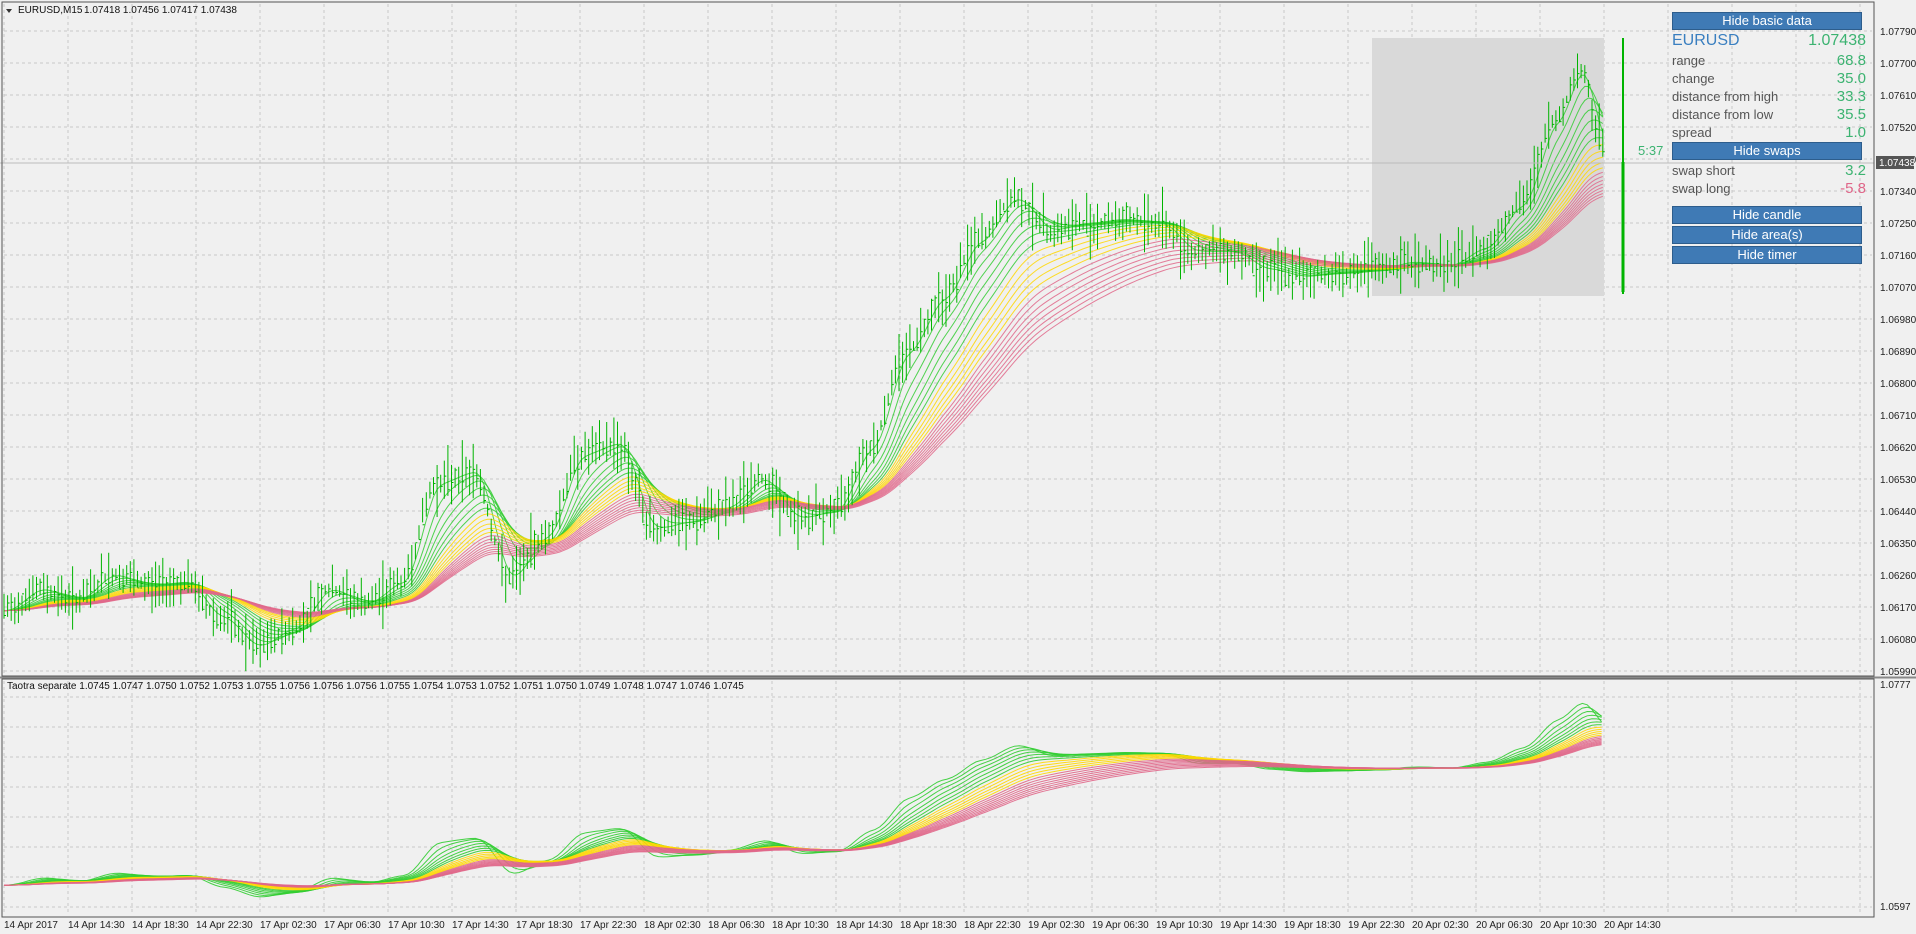  I want to click on time-axis-label: 14 Apr 18:30, so click(160, 925).